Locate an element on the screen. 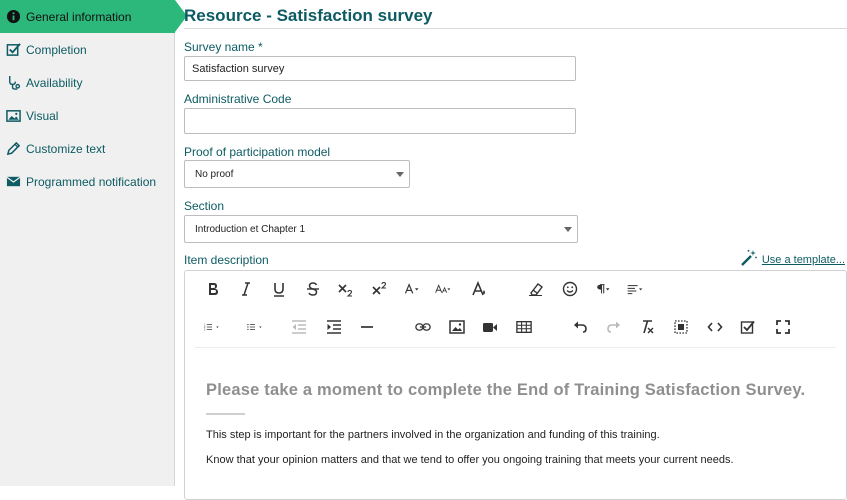  item-description-label: Item description is located at coordinates (226, 260).